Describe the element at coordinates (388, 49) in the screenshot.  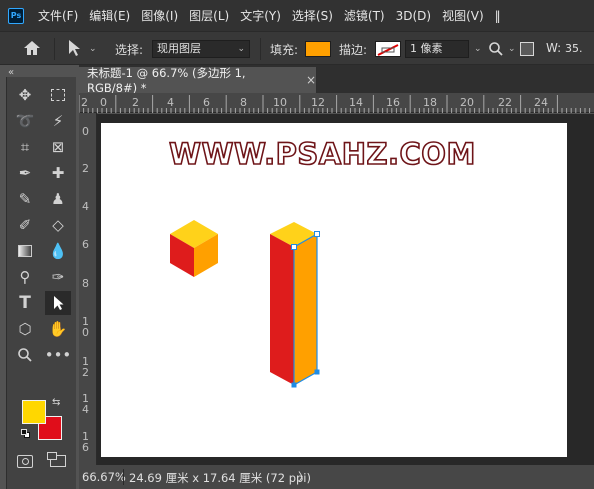
I see `stroke-swatch` at that location.